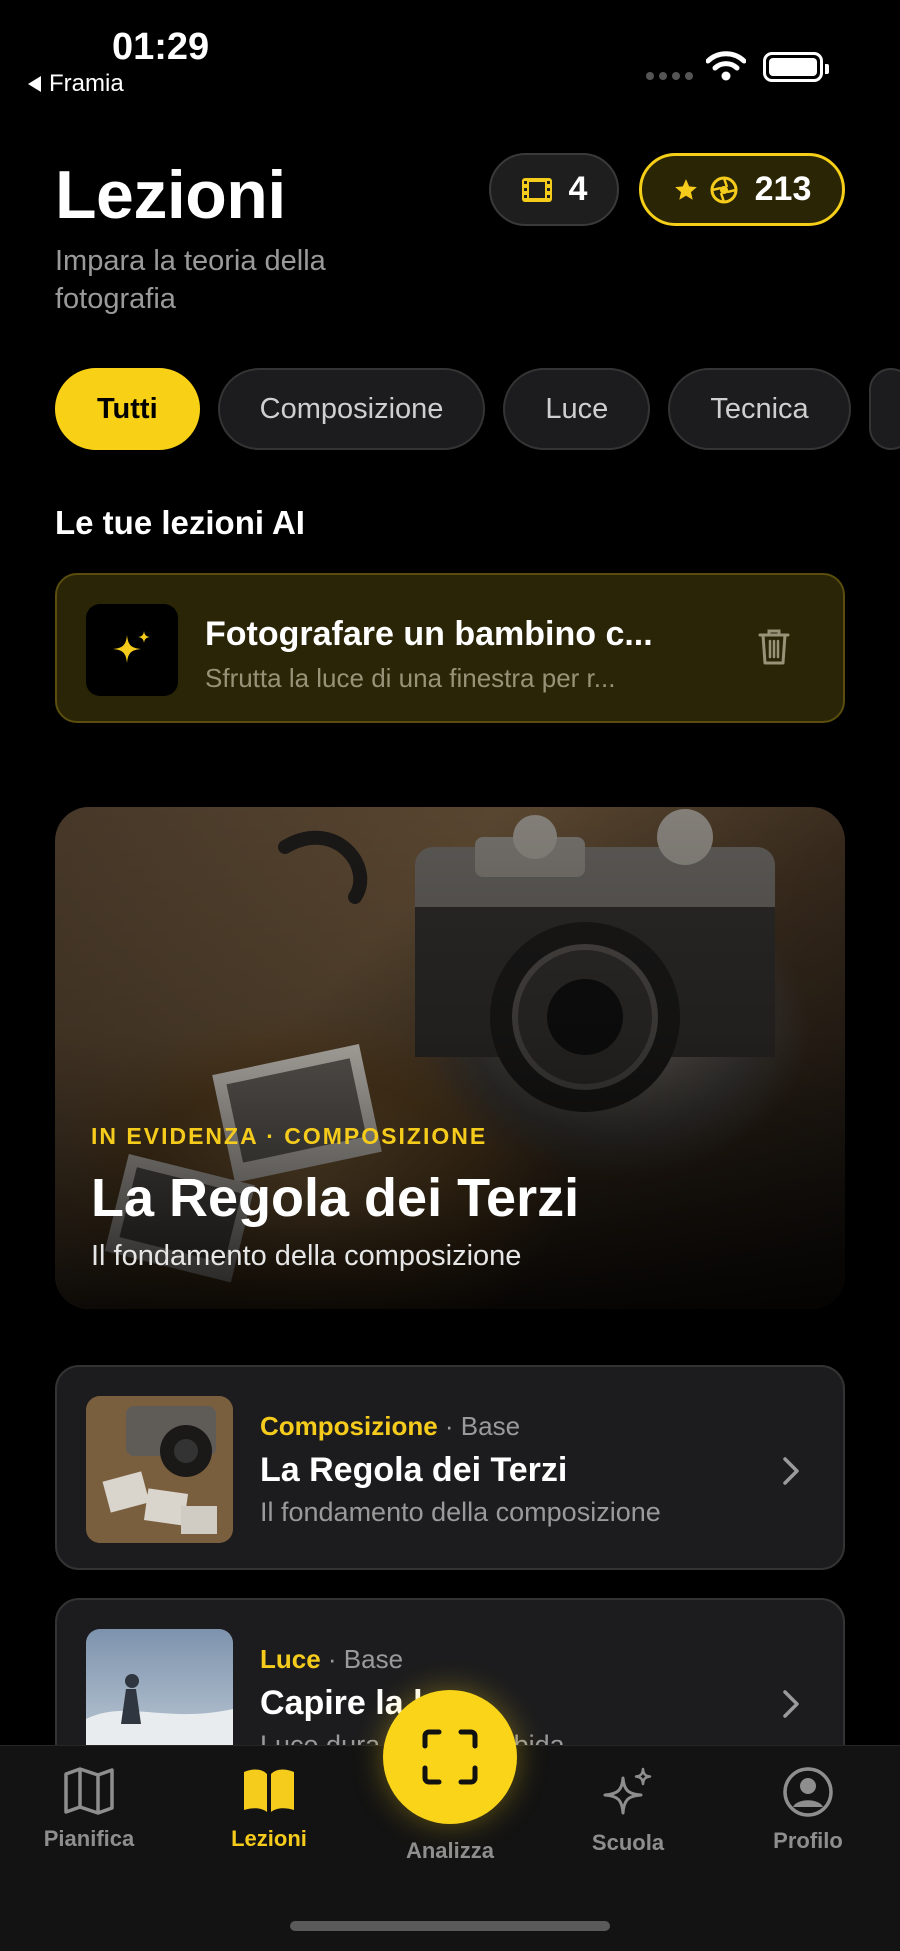  What do you see at coordinates (289, 1136) in the screenshot?
I see `featured-kicker: IN EVIDENZA · COMPOSIZIONE` at bounding box center [289, 1136].